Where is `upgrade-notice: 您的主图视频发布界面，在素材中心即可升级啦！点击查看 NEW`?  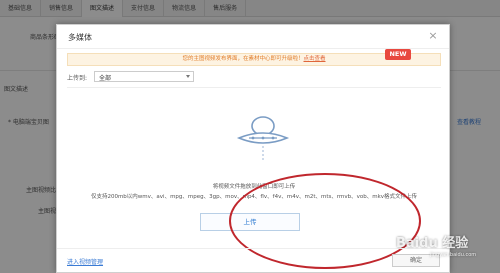 upgrade-notice: 您的主图视频发布界面，在素材中心即可升级啦！点击查看 NEW is located at coordinates (254, 57).